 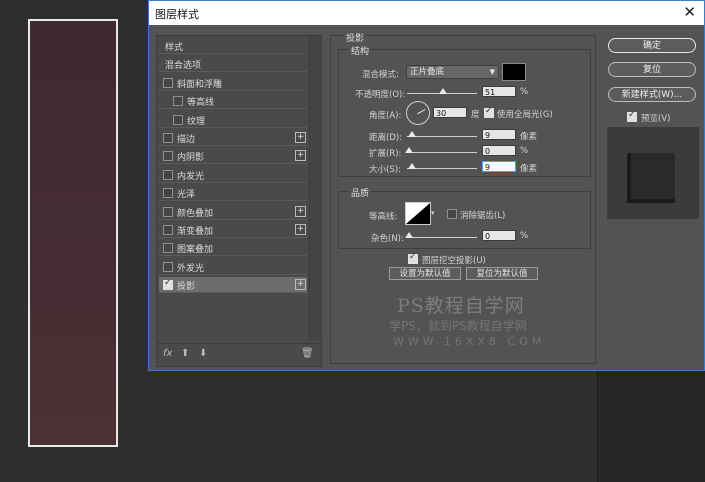 I want to click on style-item: 图案叠加, so click(x=233, y=248).